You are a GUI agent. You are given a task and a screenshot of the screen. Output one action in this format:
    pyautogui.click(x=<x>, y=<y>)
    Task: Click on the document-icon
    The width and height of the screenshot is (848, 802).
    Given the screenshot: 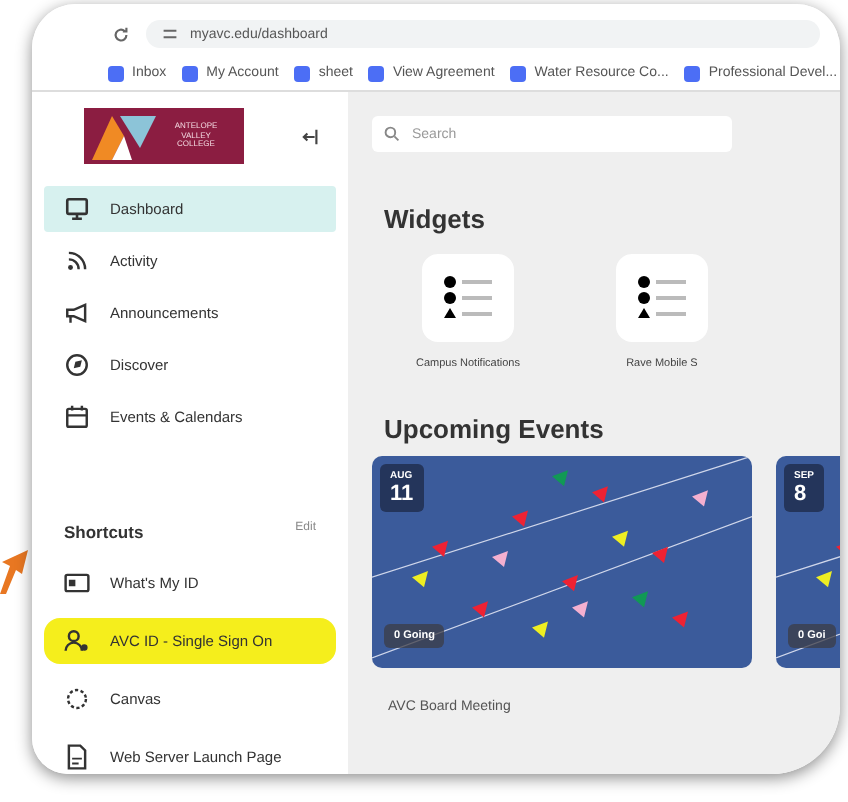 What is the action you would take?
    pyautogui.click(x=77, y=757)
    